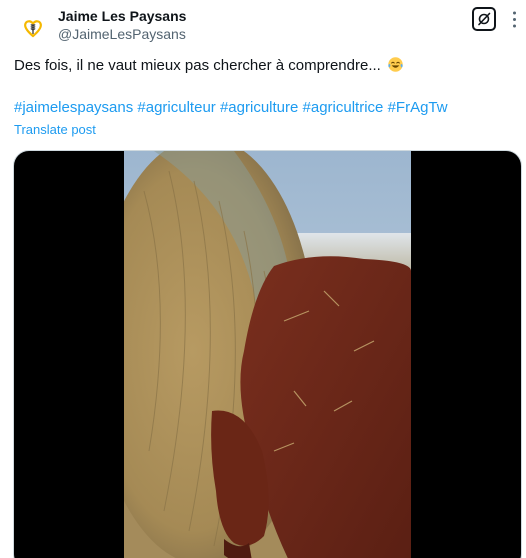 Image resolution: width=526 pixels, height=558 pixels. What do you see at coordinates (122, 34) in the screenshot?
I see `author-handle: @JaimeLesPaysans` at bounding box center [122, 34].